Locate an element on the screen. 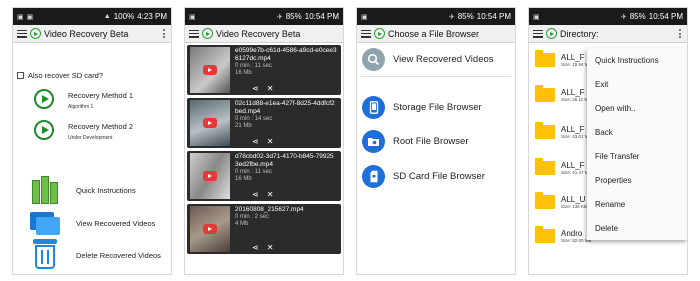  divider is located at coordinates (436, 76).